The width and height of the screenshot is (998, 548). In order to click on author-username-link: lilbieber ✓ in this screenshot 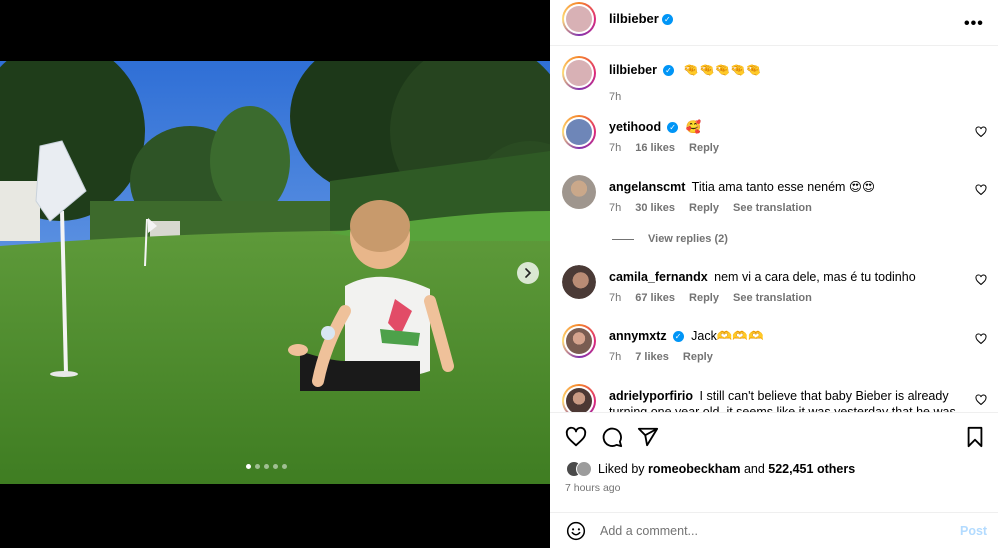, I will do `click(641, 18)`.